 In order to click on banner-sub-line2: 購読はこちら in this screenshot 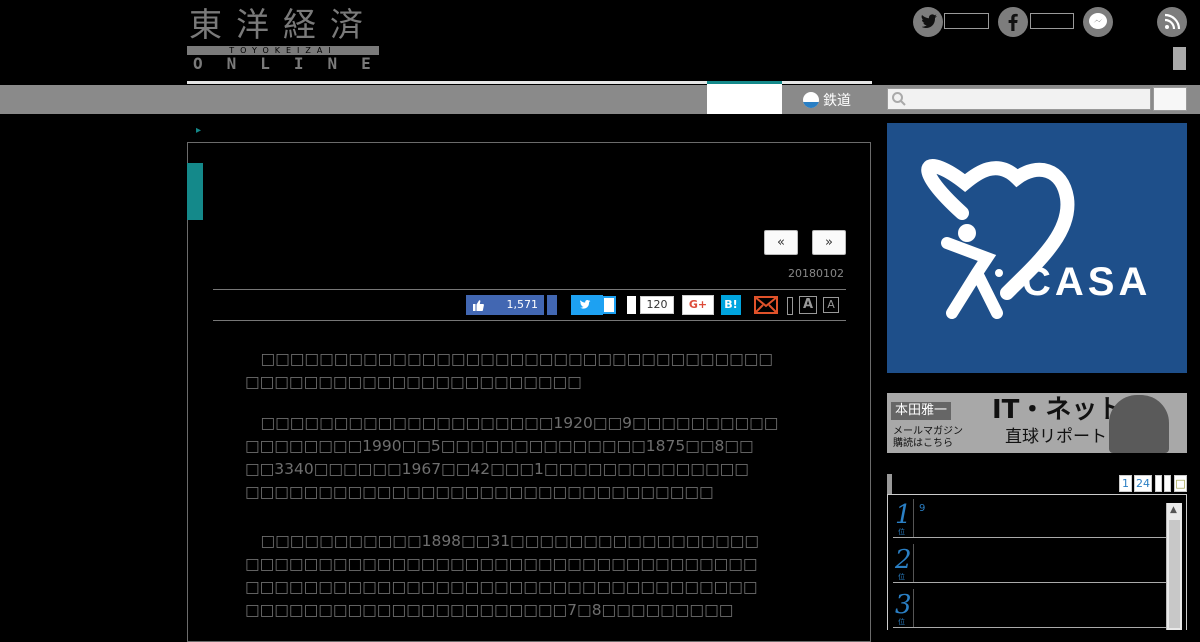, I will do `click(923, 443)`.